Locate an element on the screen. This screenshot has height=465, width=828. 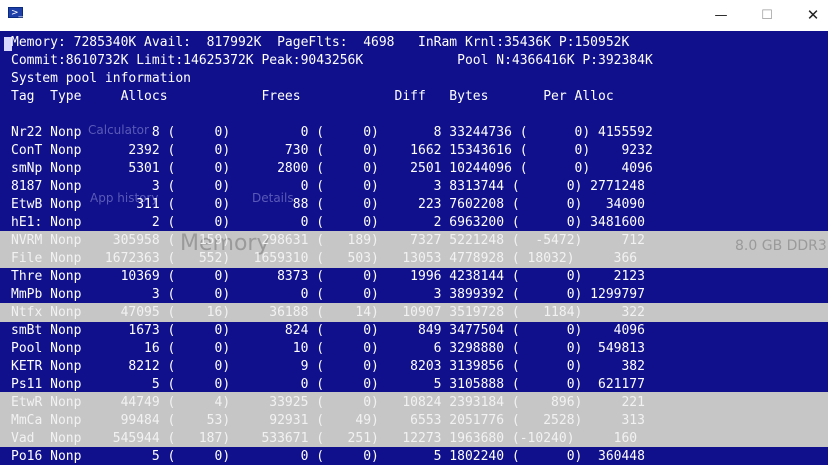
minimize-button: — is located at coordinates (721, 15).